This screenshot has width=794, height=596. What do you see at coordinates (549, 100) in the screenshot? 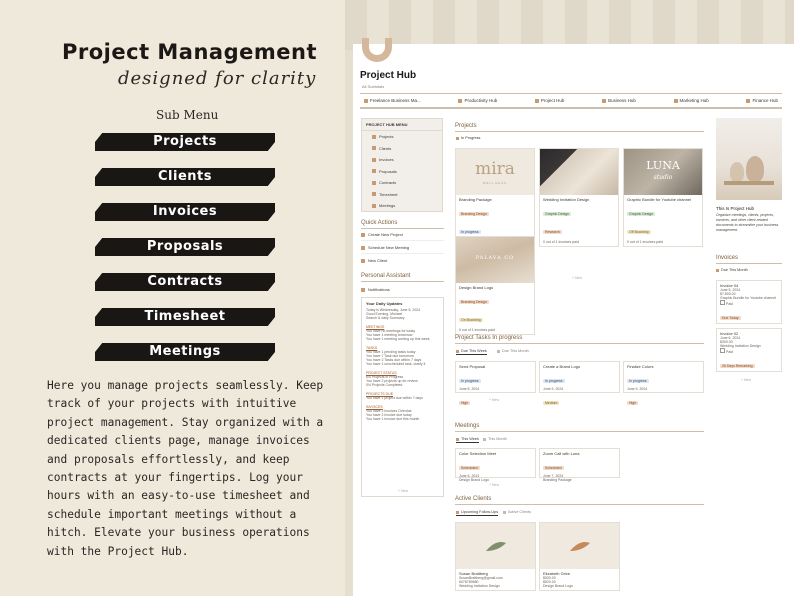
I see `nav-project: Project Hub` at bounding box center [549, 100].